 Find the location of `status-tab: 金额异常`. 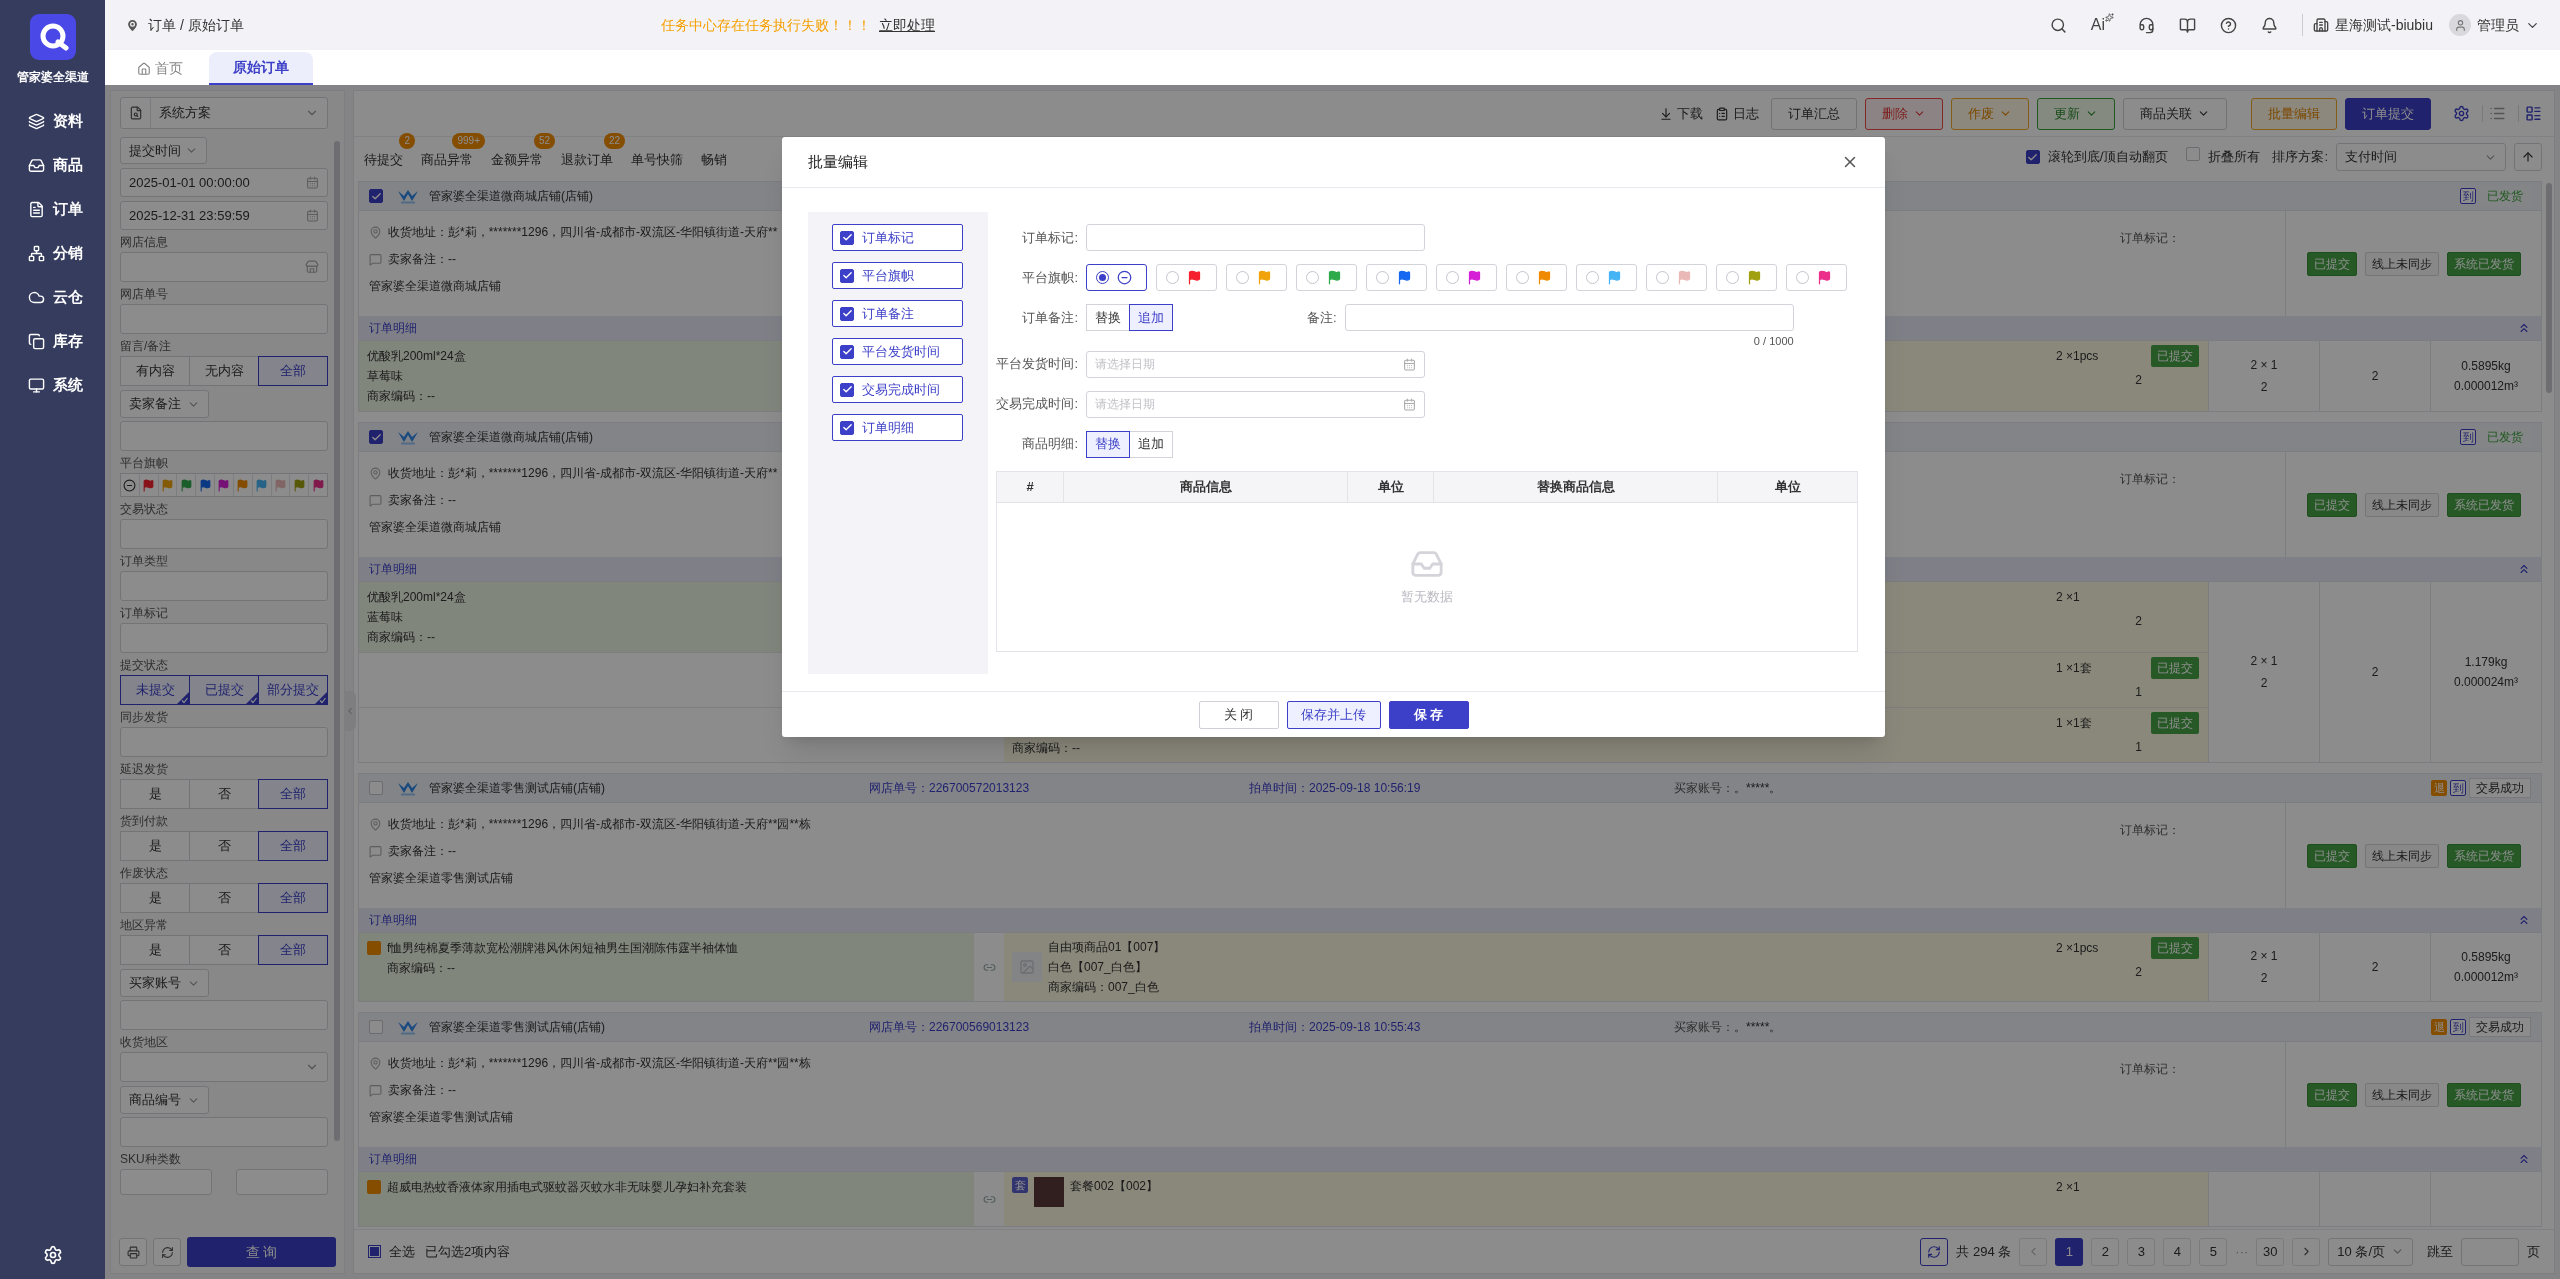

status-tab: 金额异常 is located at coordinates (517, 160).